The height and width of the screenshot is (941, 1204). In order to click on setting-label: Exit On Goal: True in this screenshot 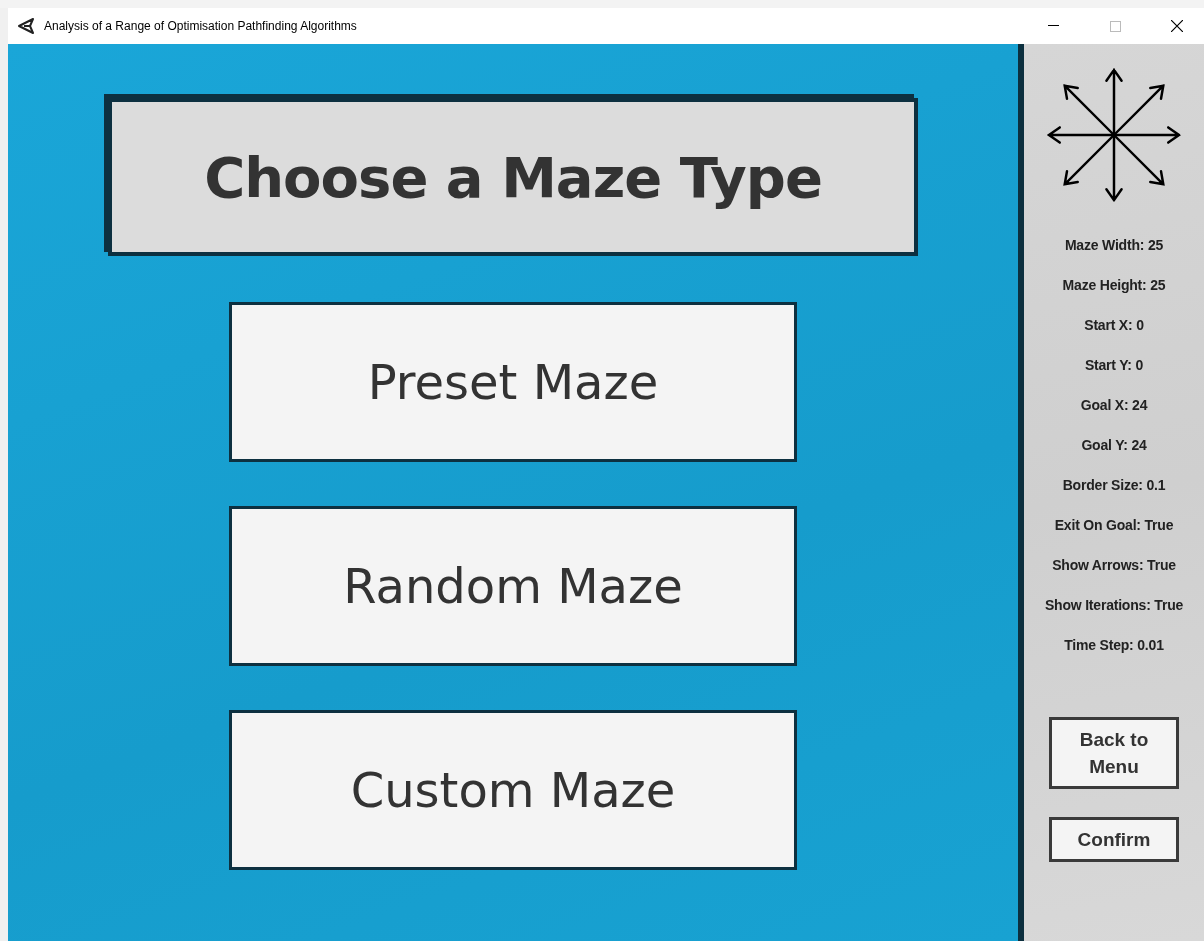, I will do `click(1114, 525)`.